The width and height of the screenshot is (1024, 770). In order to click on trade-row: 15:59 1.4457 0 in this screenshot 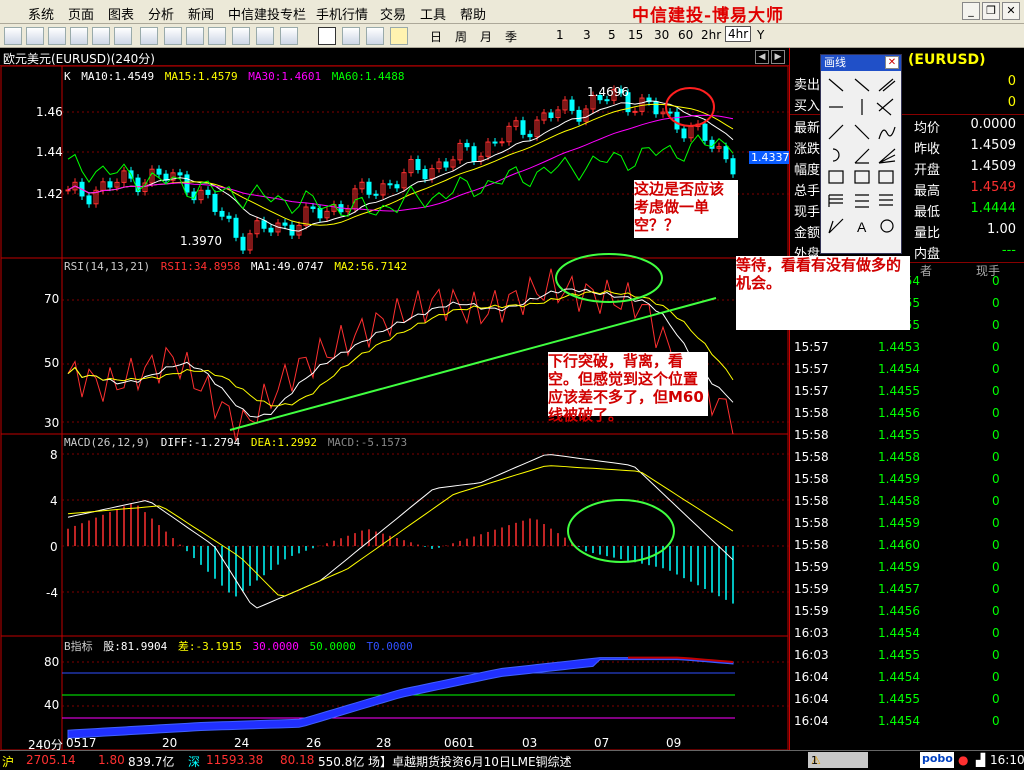, I will do `click(907, 589)`.